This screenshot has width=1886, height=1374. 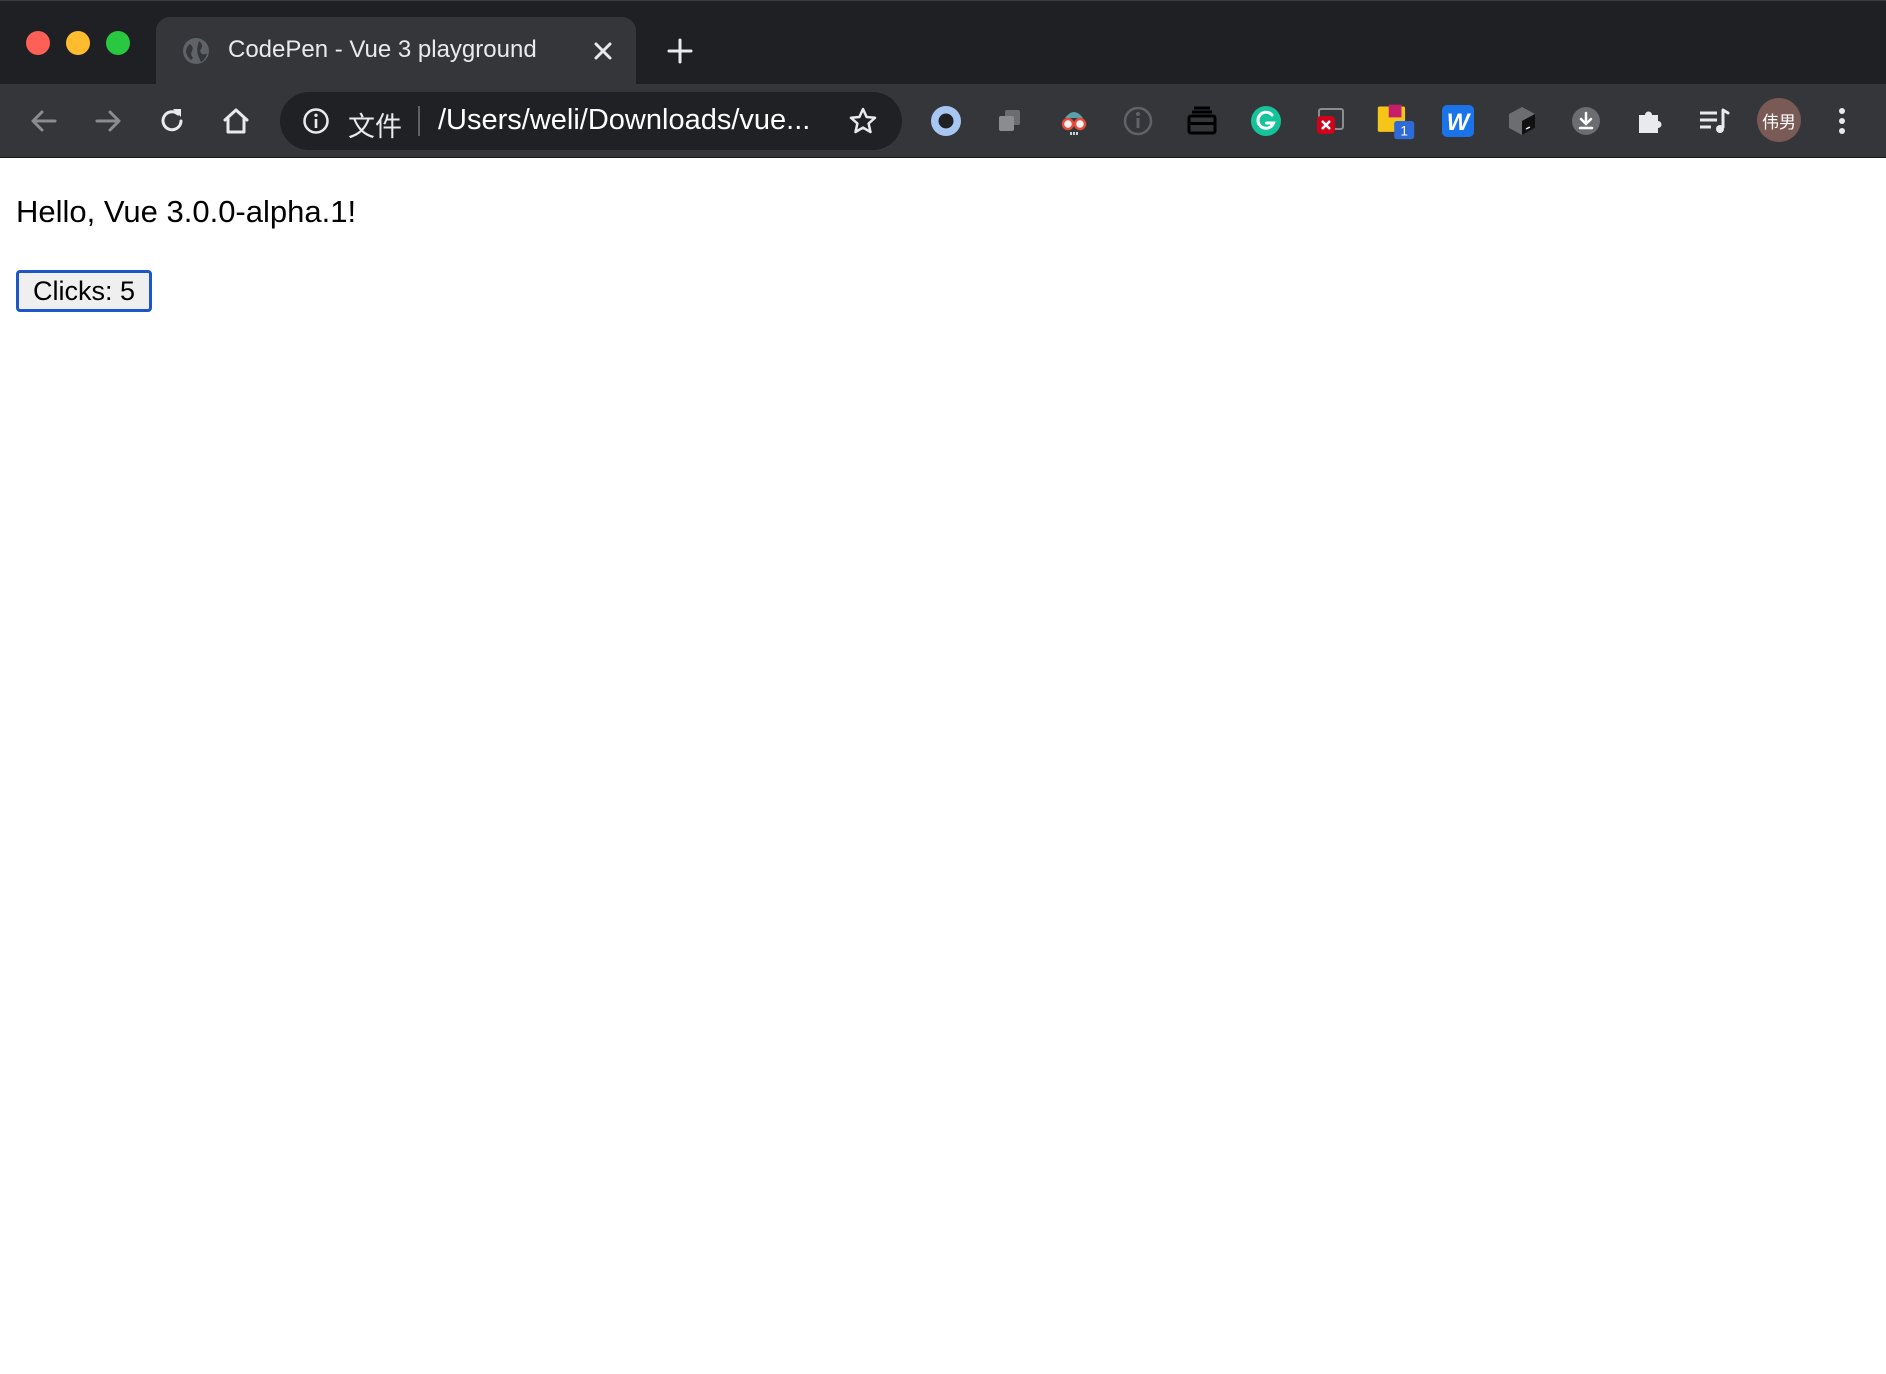 I want to click on extension-circle-icon, so click(x=946, y=121).